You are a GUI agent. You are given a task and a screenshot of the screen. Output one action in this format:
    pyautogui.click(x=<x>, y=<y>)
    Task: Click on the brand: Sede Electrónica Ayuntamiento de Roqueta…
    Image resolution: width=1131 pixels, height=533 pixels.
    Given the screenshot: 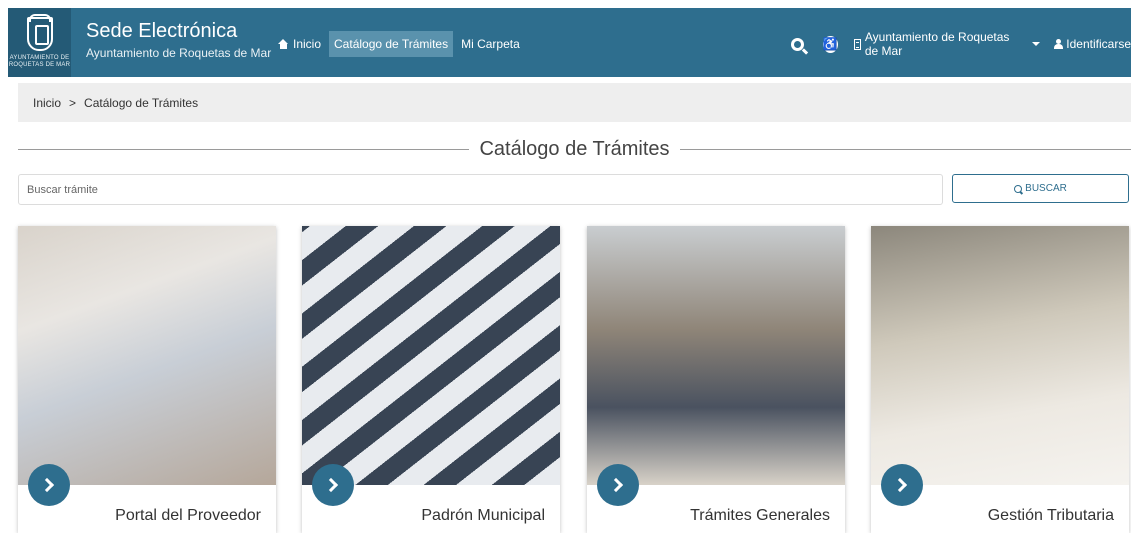 What is the action you would take?
    pyautogui.click(x=178, y=39)
    